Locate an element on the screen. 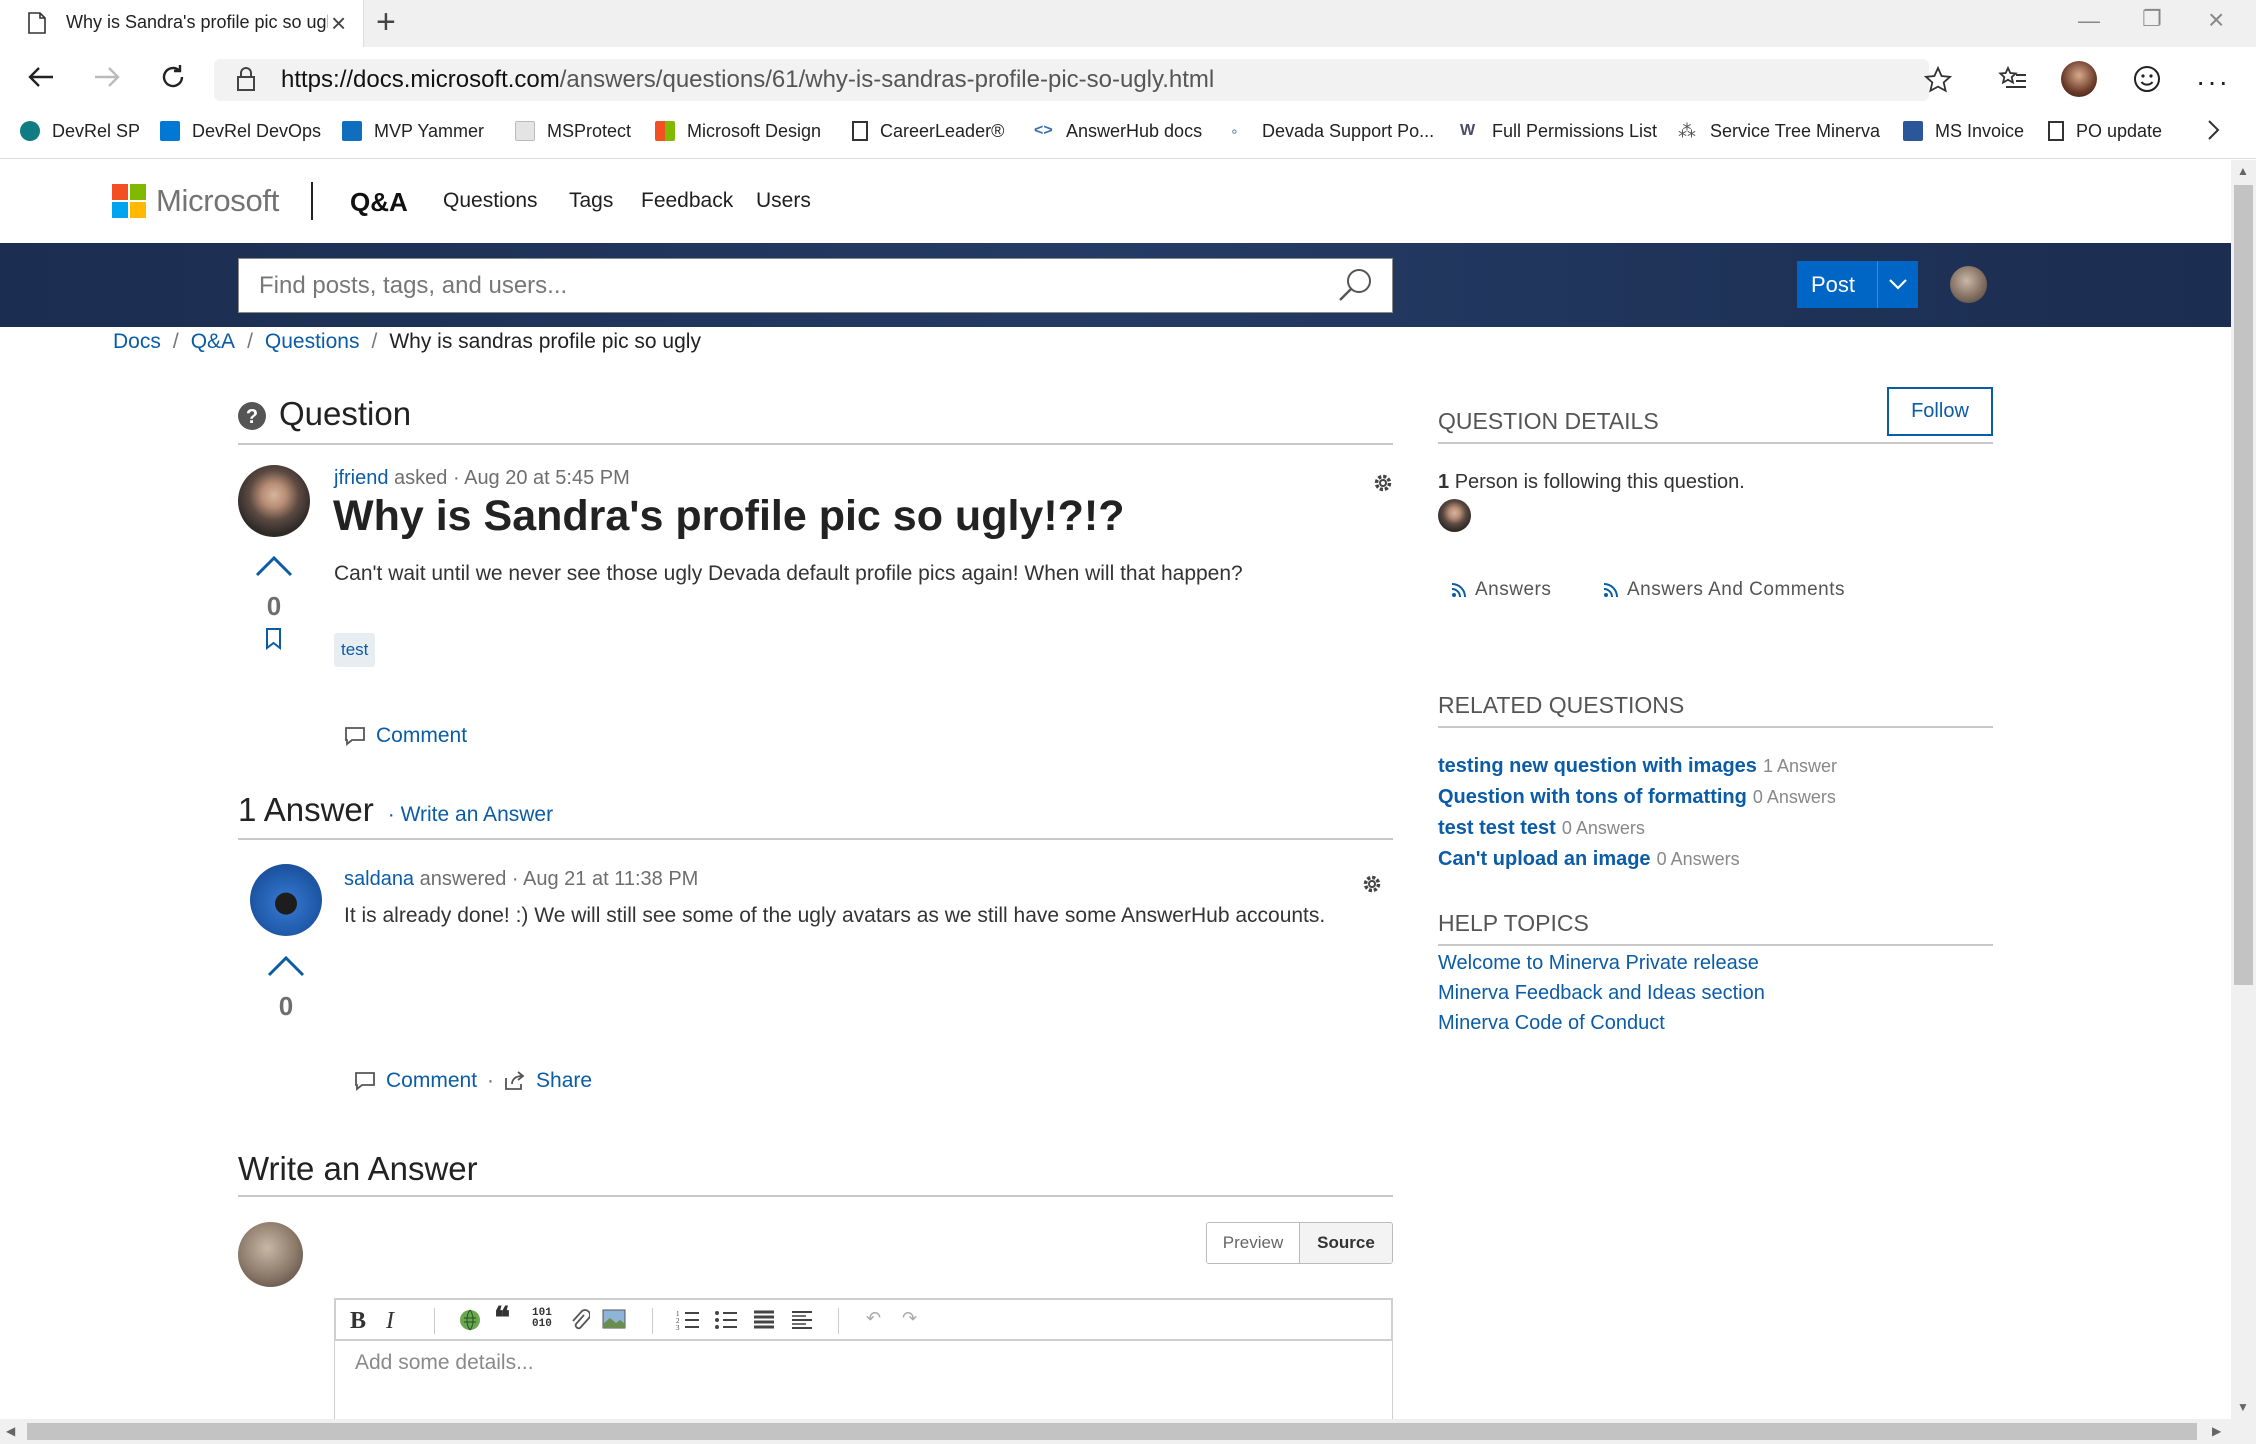 This screenshot has height=1444, width=2256. answer-author-link: saldana is located at coordinates (379, 879).